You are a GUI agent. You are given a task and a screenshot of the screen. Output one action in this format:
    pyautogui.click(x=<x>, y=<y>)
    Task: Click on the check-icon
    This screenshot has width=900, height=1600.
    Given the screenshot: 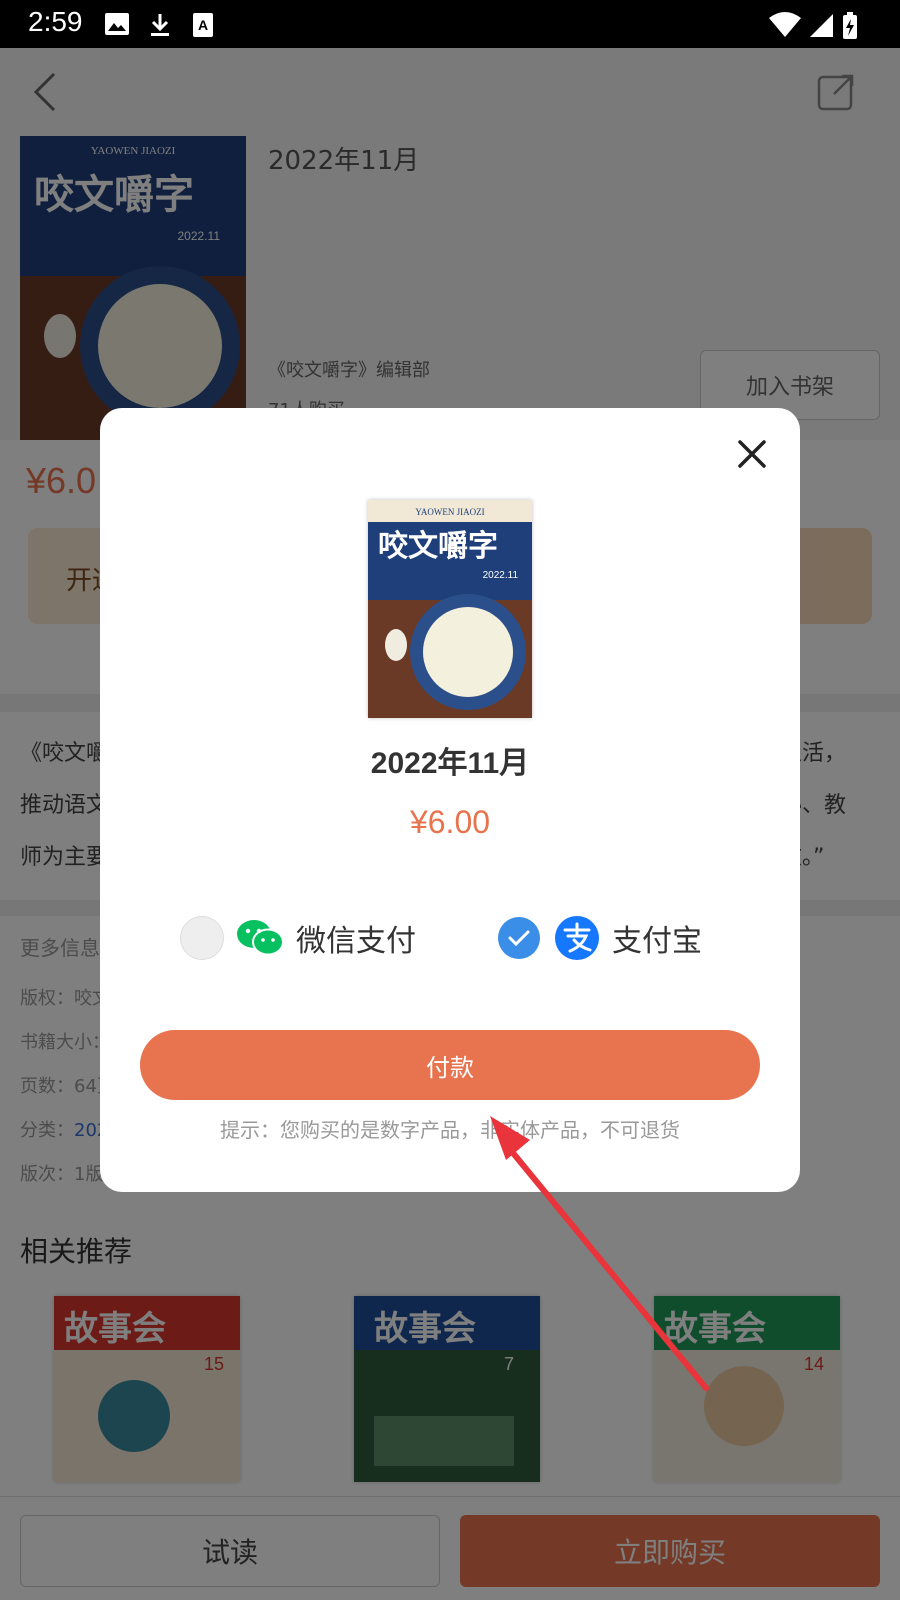 What is the action you would take?
    pyautogui.click(x=519, y=938)
    